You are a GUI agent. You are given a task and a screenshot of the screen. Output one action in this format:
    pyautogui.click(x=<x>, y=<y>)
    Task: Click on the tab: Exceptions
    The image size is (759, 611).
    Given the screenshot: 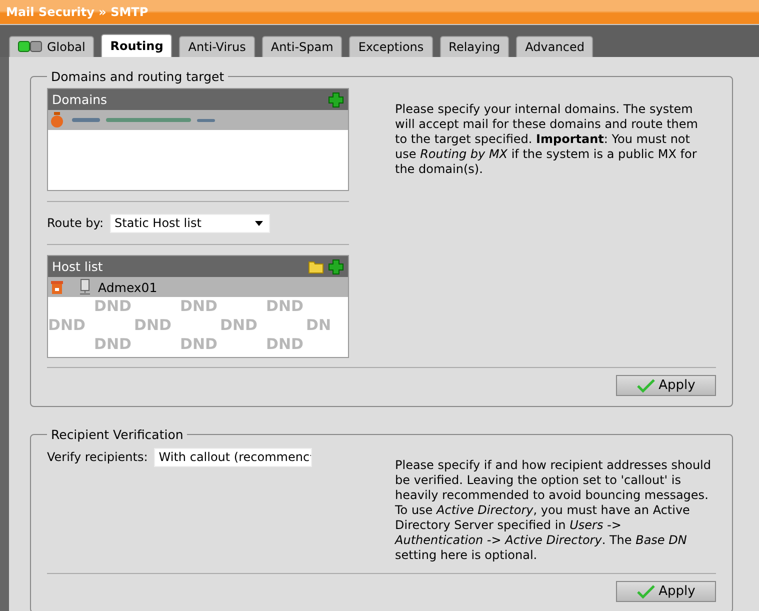 What is the action you would take?
    pyautogui.click(x=391, y=46)
    